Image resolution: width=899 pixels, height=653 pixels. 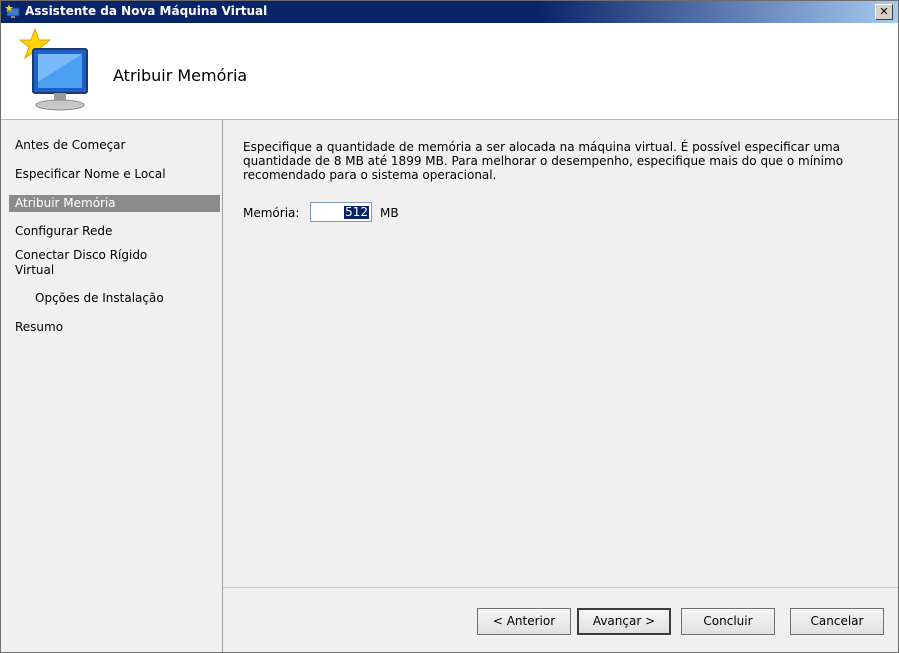 I want to click on nav-item-antes-de-comecar: Antes de Começar, so click(x=114, y=145).